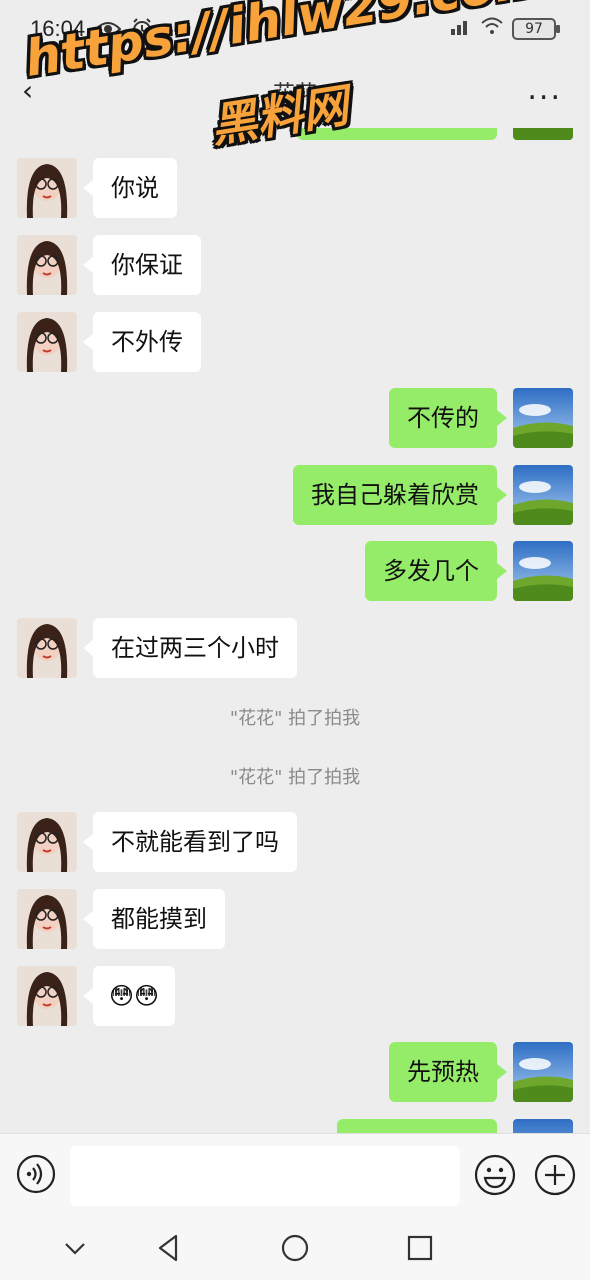  Describe the element at coordinates (295, 919) in the screenshot. I see `message-row: 都能摸到` at that location.